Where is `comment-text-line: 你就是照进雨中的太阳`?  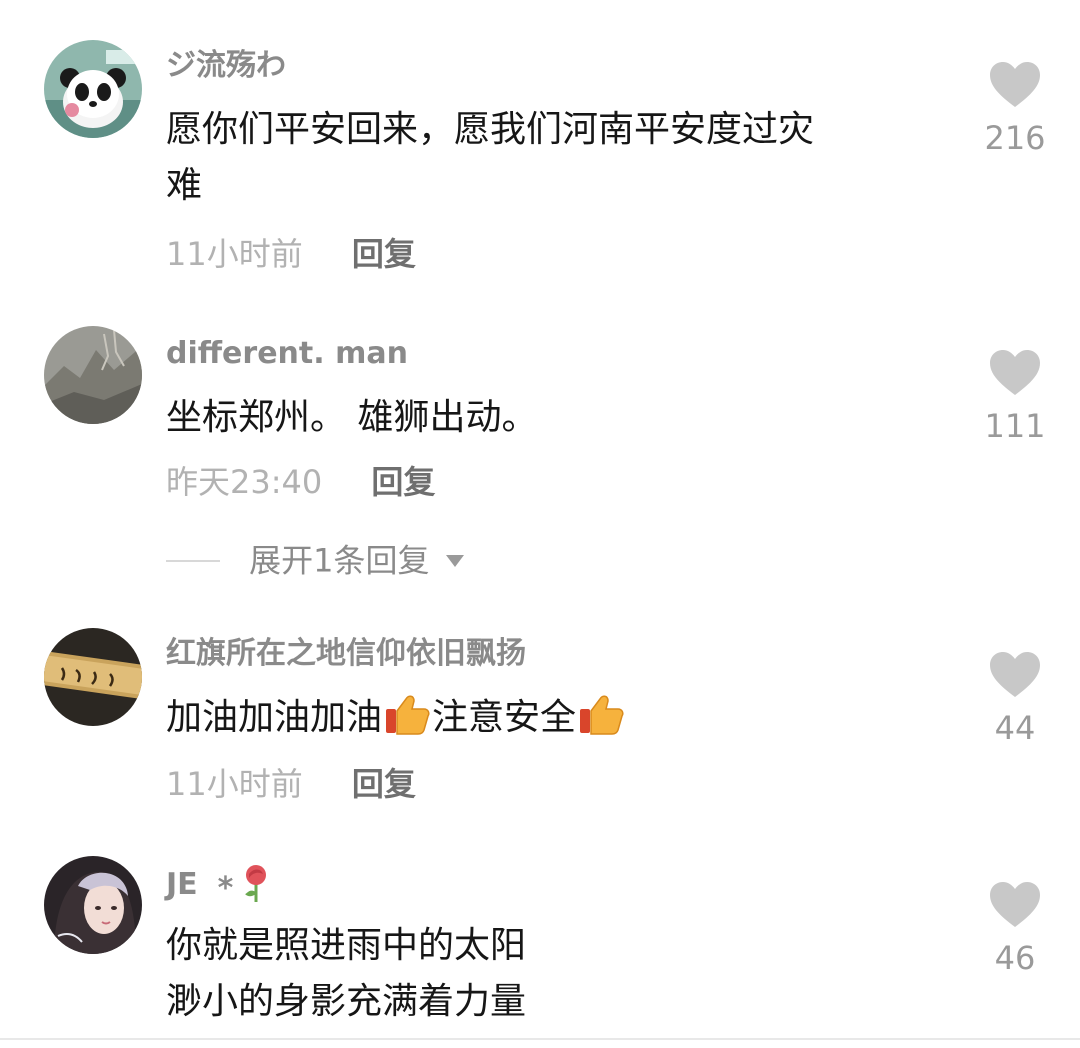
comment-text-line: 你就是照进雨中的太阳 is located at coordinates (346, 945).